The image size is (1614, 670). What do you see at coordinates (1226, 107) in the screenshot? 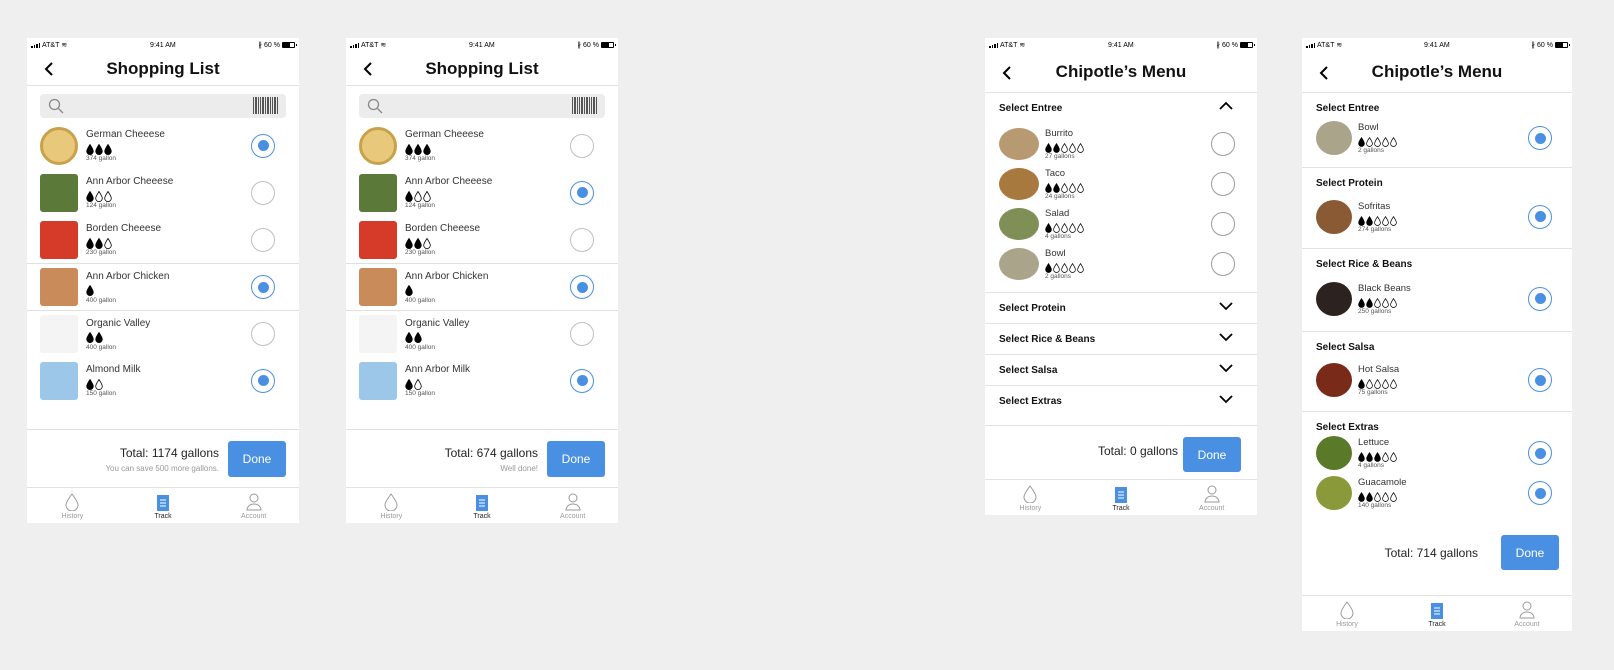
I see `chevron-up-icon` at bounding box center [1226, 107].